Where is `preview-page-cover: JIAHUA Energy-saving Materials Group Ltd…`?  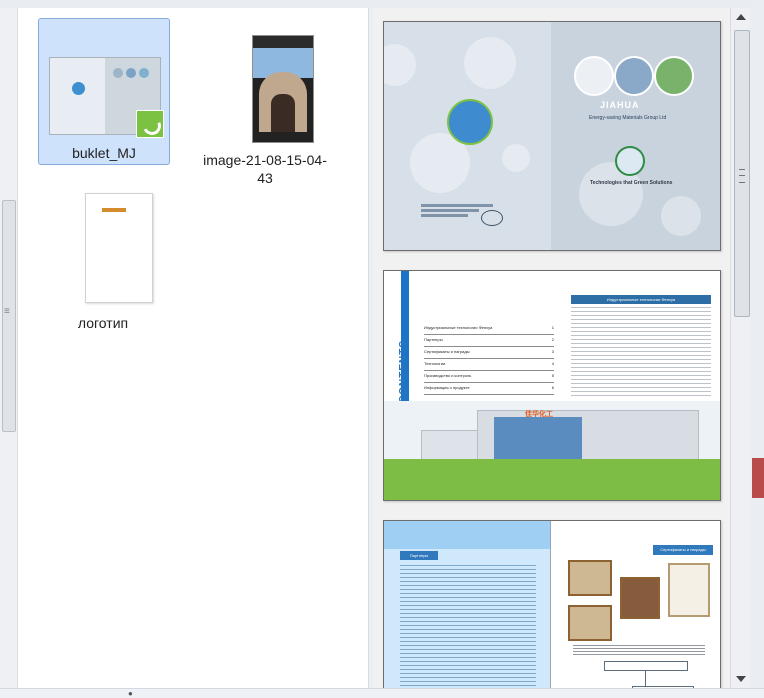
preview-page-cover: JIAHUA Energy-saving Materials Group Ltd… is located at coordinates (552, 136).